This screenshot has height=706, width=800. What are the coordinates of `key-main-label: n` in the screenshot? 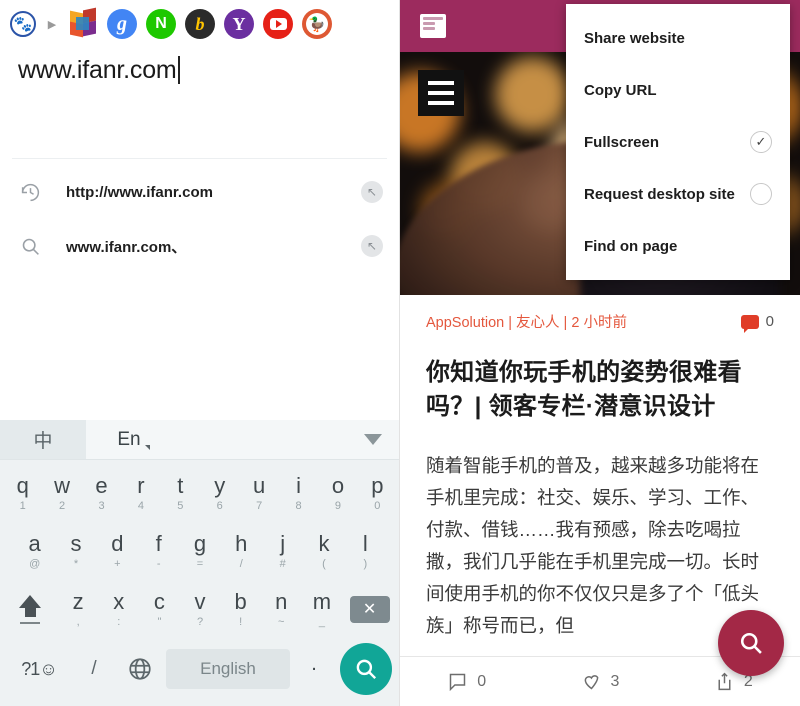 It's located at (281, 601).